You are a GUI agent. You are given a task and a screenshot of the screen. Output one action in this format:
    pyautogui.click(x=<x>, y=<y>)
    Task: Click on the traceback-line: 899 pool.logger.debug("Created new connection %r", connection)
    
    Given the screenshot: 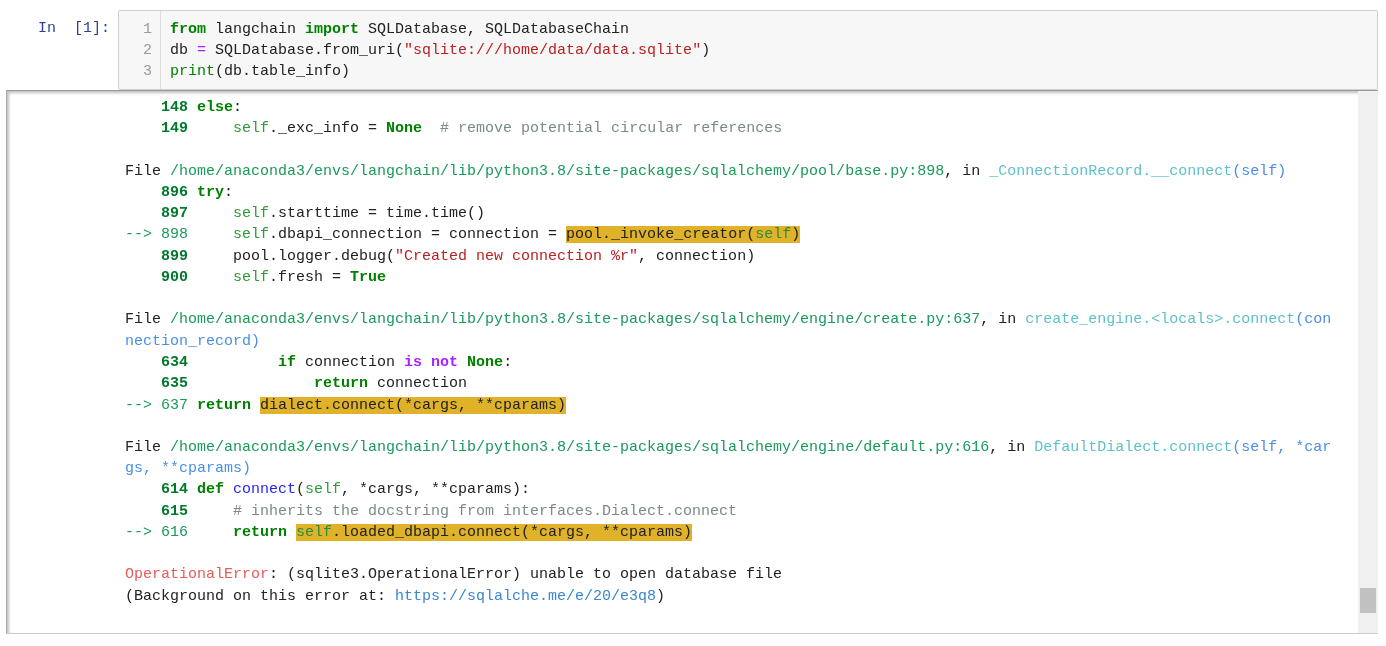 What is the action you would take?
    pyautogui.click(x=458, y=256)
    